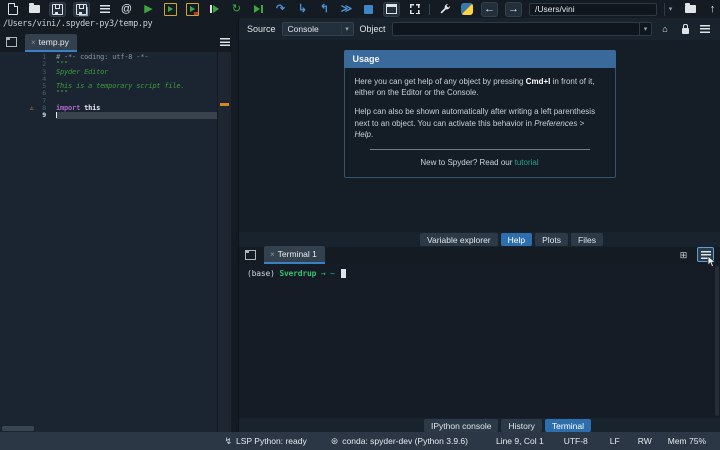  I want to click on step-over-icon: ↷, so click(280, 9).